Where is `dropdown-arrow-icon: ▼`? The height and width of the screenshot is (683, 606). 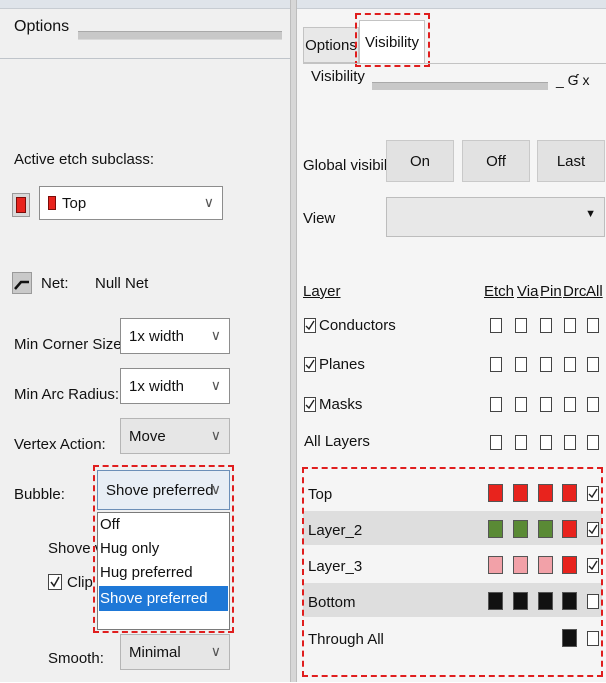 dropdown-arrow-icon: ▼ is located at coordinates (590, 214).